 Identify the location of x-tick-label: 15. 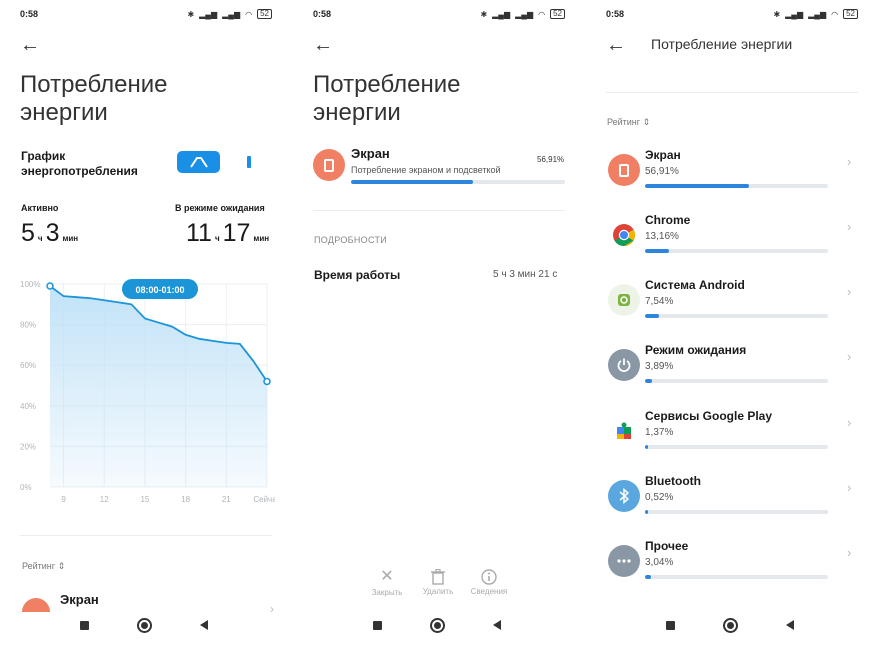
(144, 499).